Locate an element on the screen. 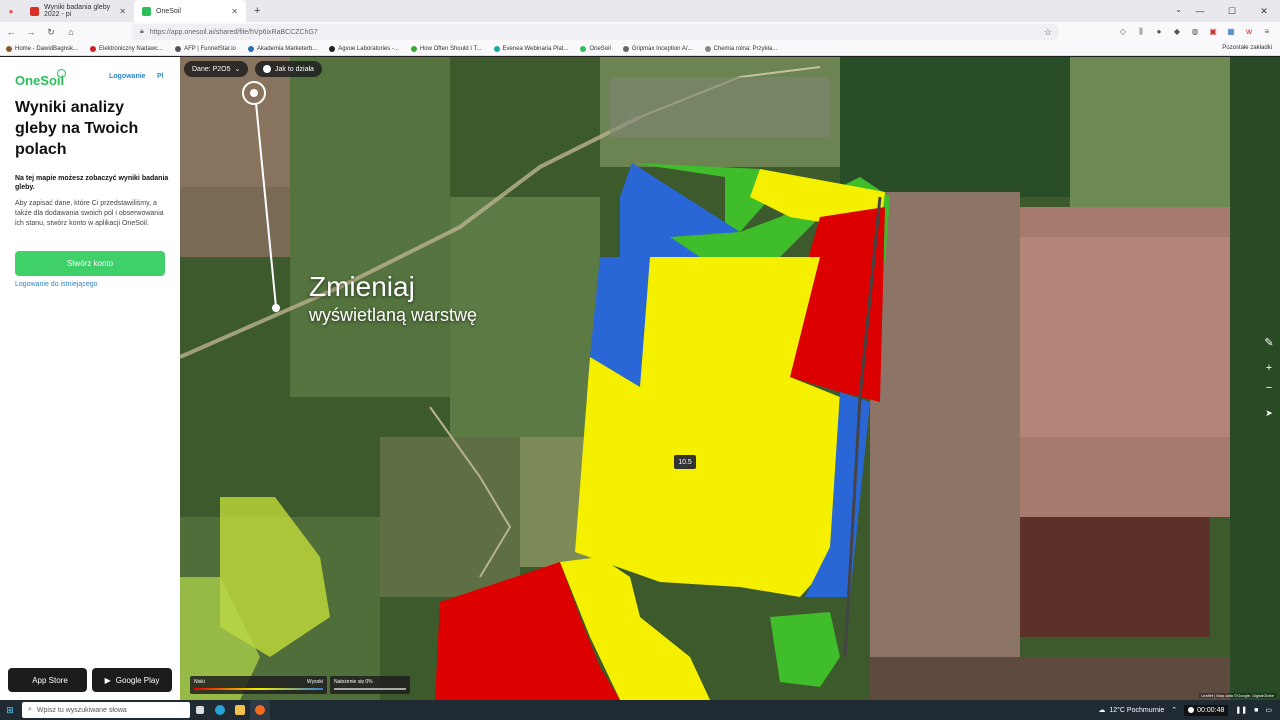  extension-icon: ᴡ is located at coordinates (1249, 31).